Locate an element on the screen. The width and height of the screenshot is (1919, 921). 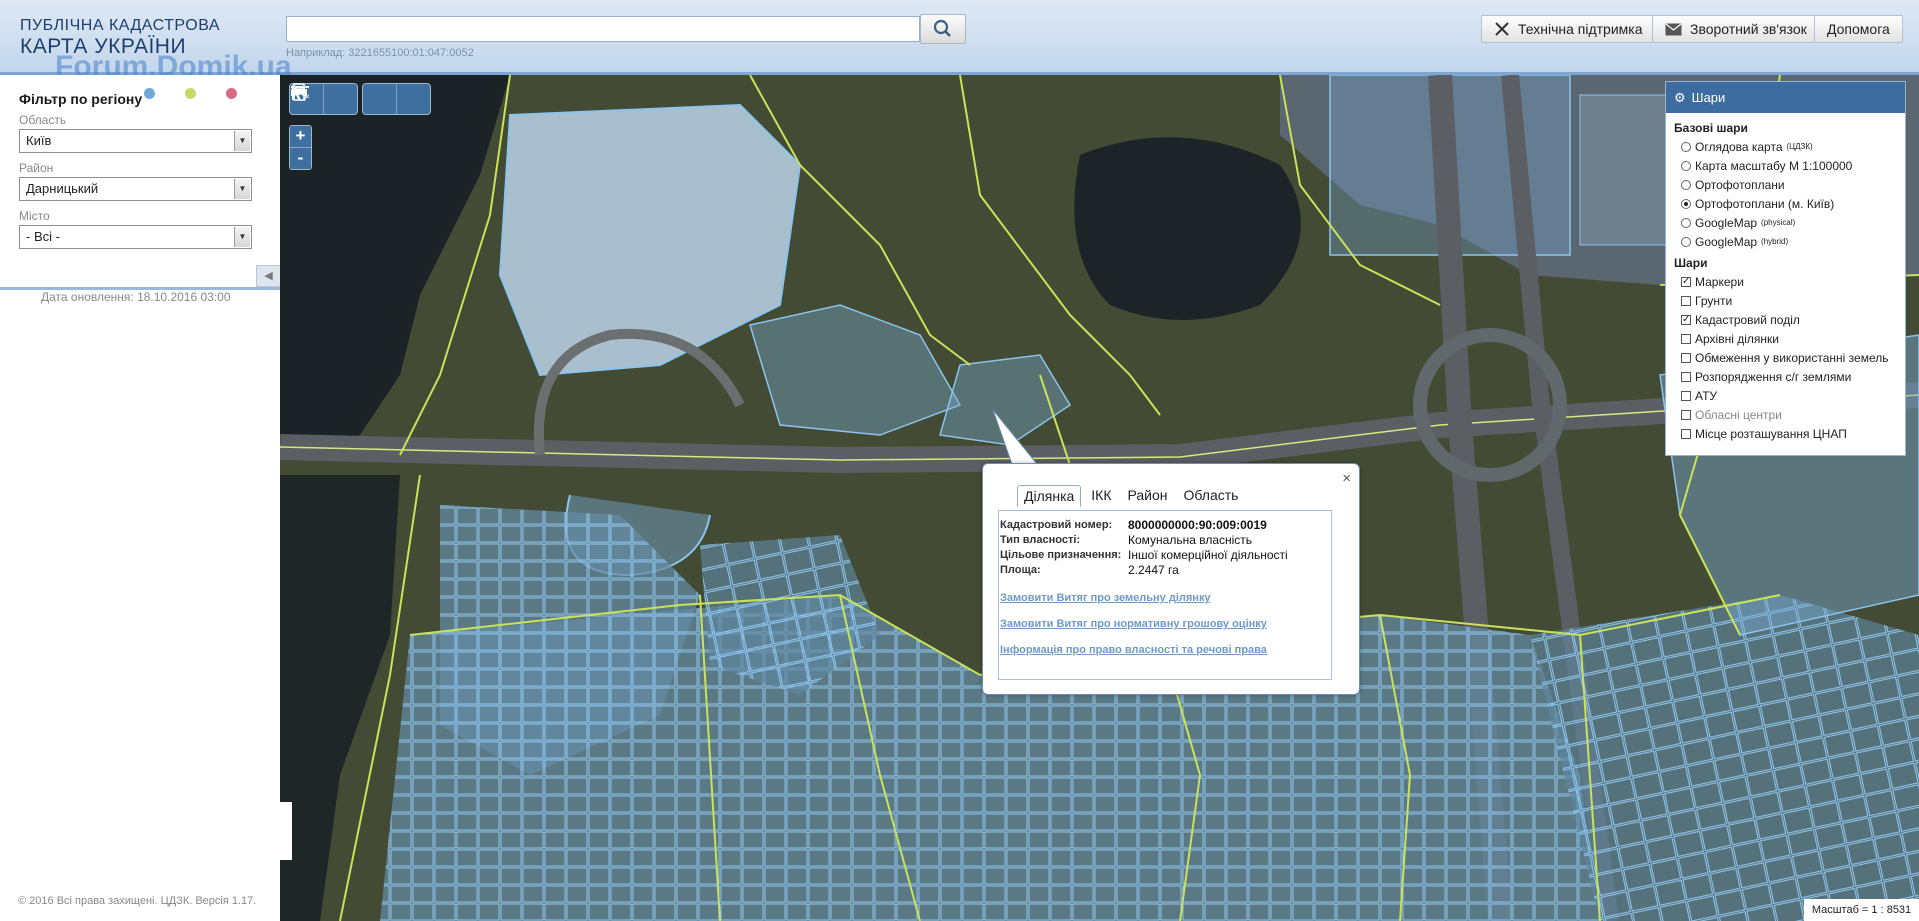
scale-indicator: Масштаб = 1 : 8531 is located at coordinates (1861, 910).